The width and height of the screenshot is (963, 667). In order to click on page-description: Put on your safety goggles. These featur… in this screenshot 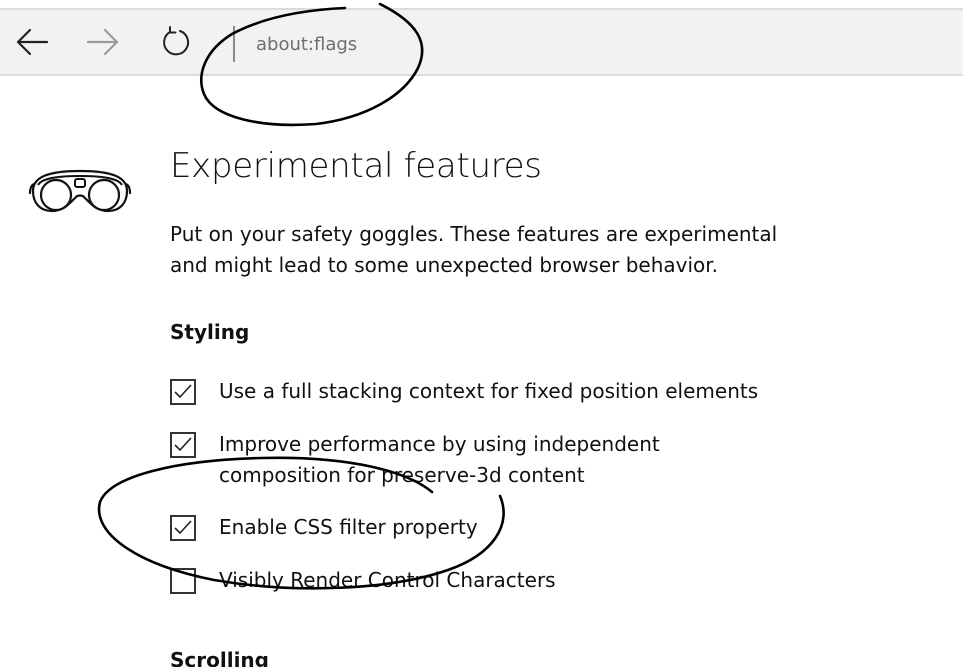, I will do `click(474, 249)`.